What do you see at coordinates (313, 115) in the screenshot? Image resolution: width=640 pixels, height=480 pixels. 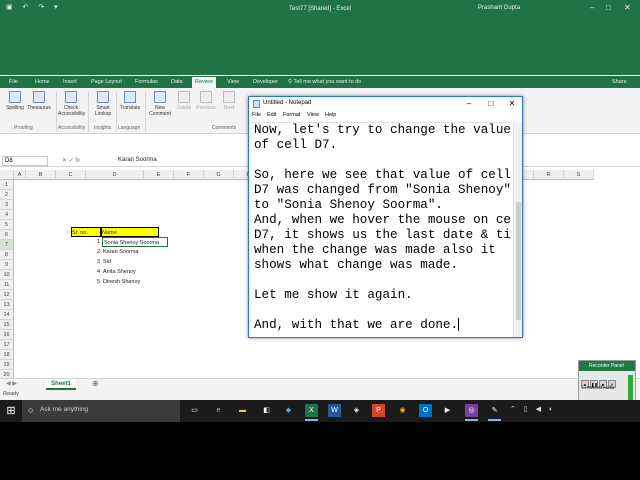 I see `menu-view: View` at bounding box center [313, 115].